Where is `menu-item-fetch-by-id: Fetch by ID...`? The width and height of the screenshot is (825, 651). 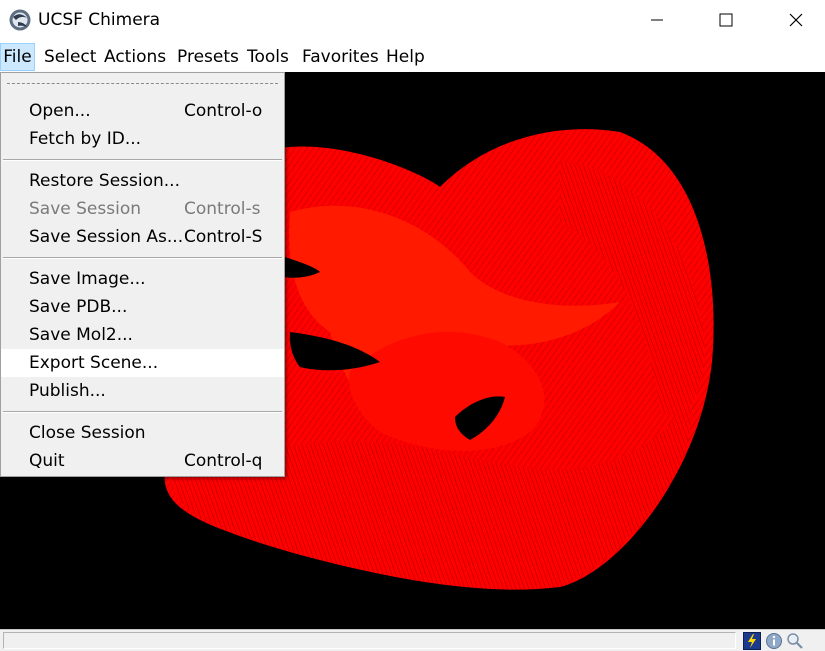
menu-item-fetch-by-id: Fetch by ID... is located at coordinates (142, 139).